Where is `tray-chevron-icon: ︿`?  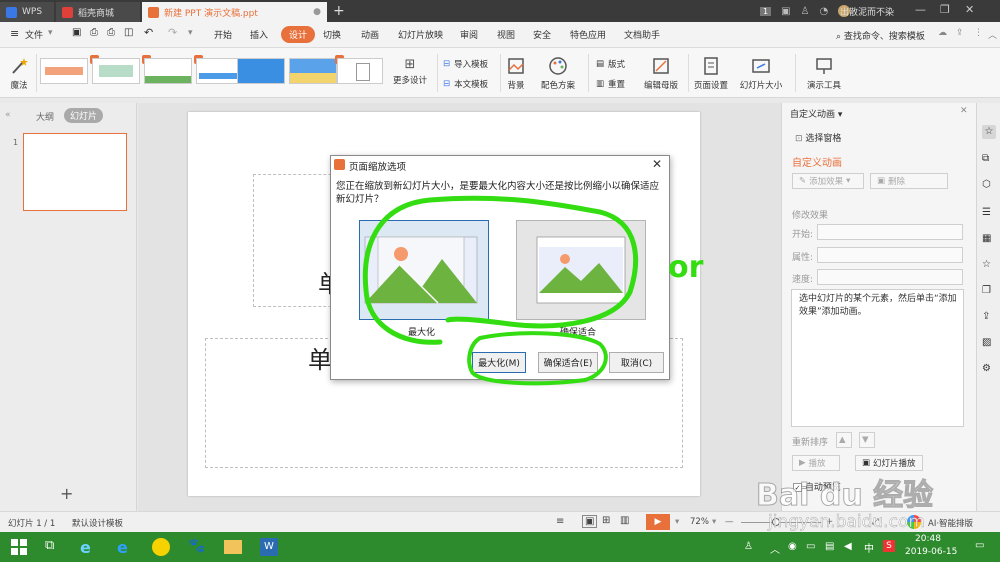
tray-chevron-icon: ︿ is located at coordinates (775, 548).